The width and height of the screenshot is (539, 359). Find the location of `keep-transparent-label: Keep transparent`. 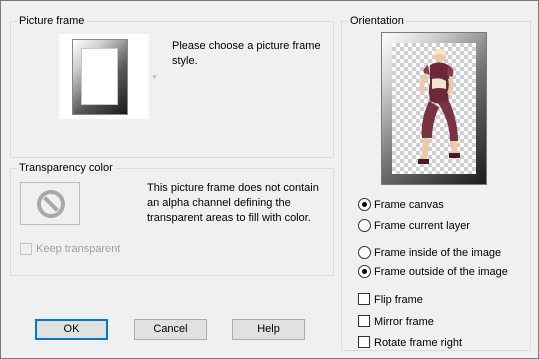

keep-transparent-label: Keep transparent is located at coordinates (78, 249).